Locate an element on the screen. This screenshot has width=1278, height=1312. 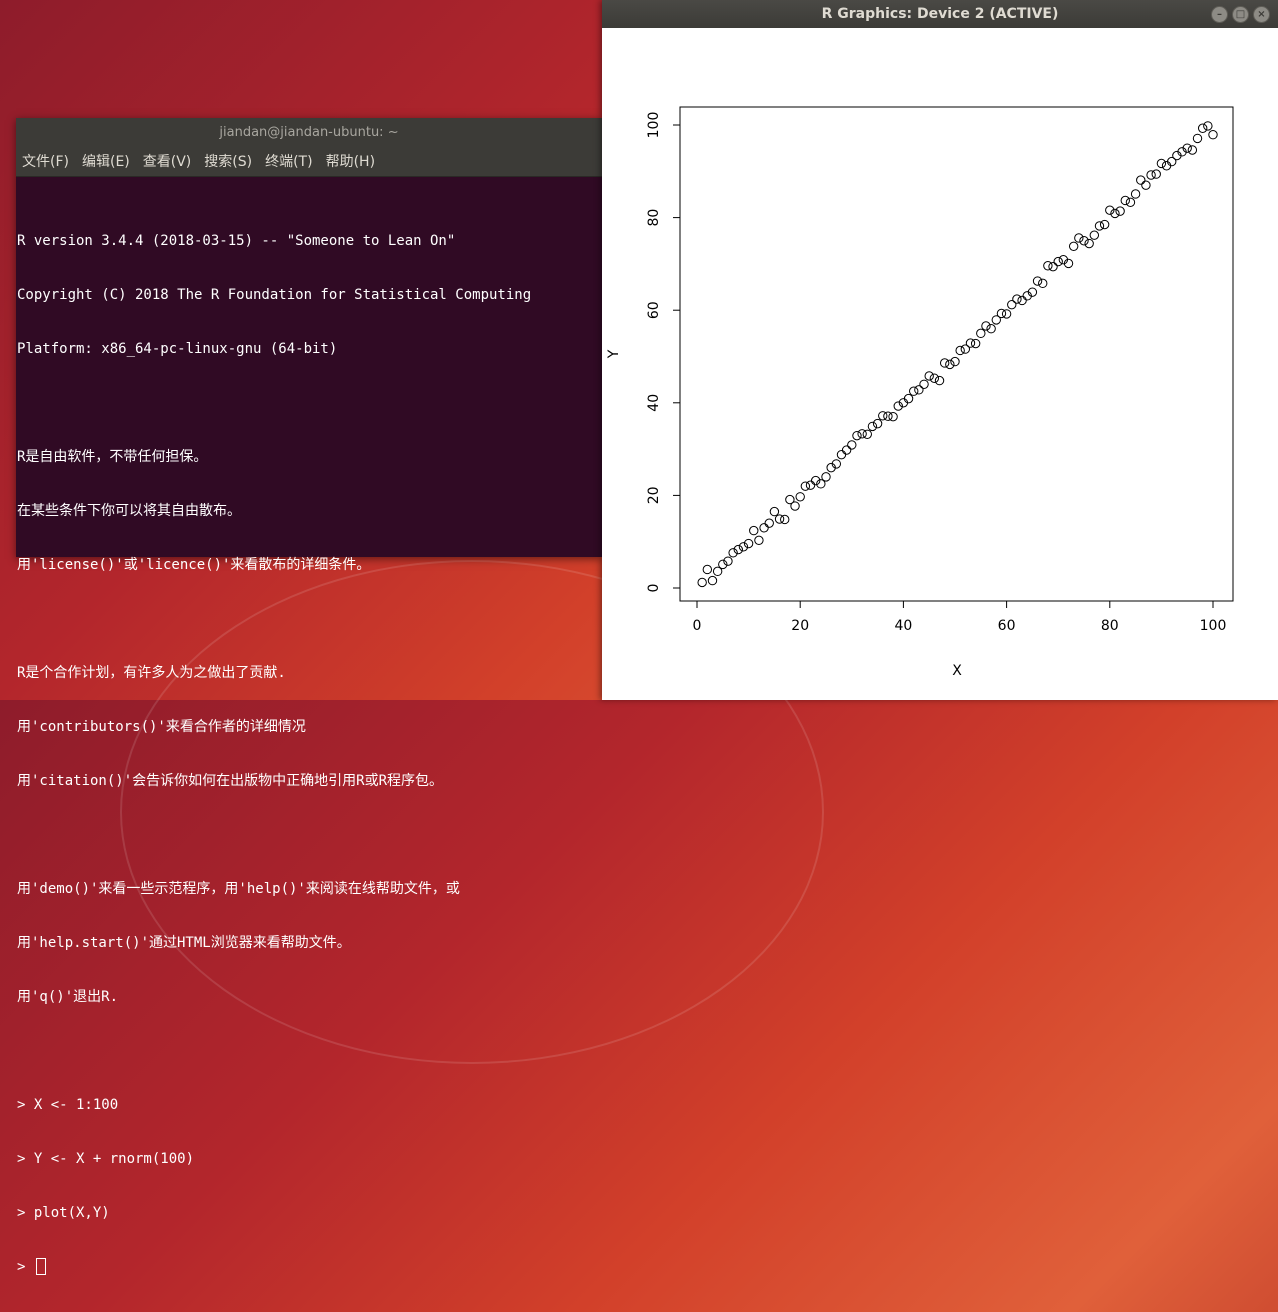
x-tick-label: 40 is located at coordinates (903, 626).